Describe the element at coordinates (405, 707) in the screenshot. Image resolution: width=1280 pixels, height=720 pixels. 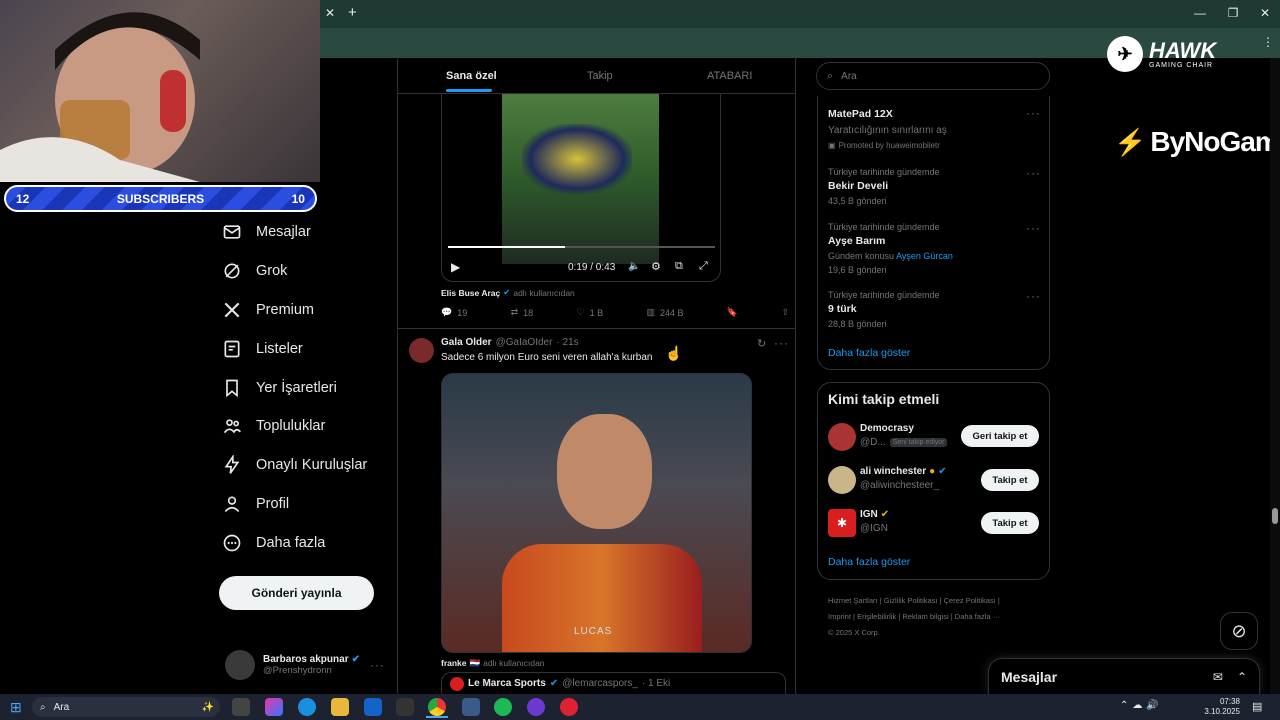
I see `xbox-icon` at that location.